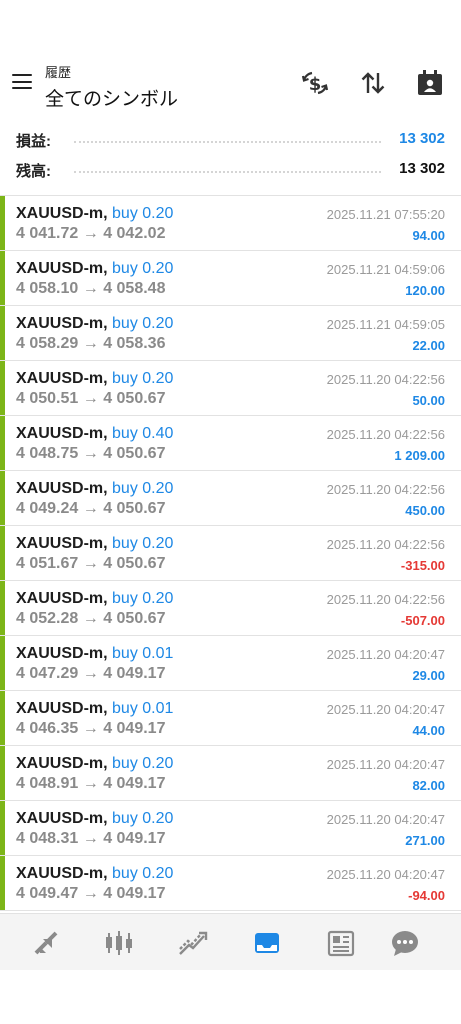  What do you see at coordinates (90, 564) in the screenshot?
I see `trade-prices: 4 051.67 → 4 050.67` at bounding box center [90, 564].